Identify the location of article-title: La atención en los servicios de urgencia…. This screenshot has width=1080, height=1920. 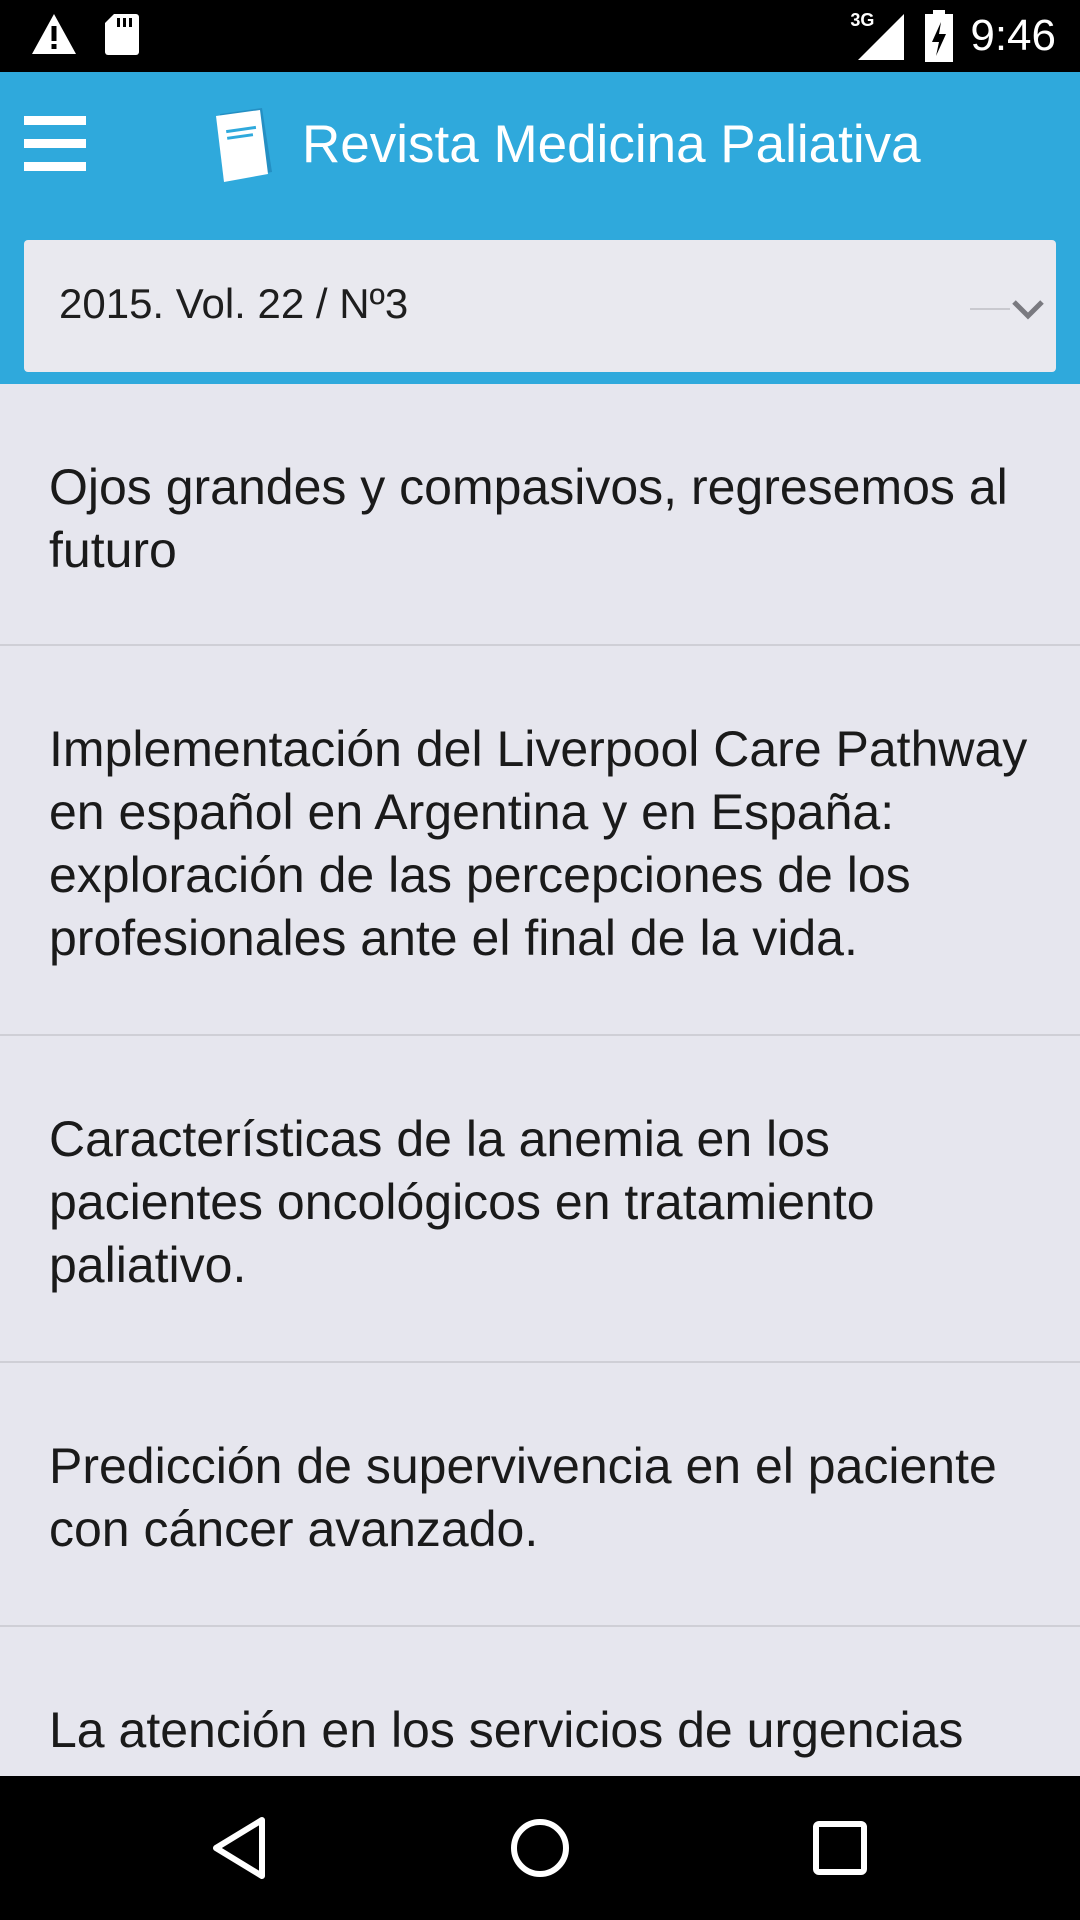
(506, 1730).